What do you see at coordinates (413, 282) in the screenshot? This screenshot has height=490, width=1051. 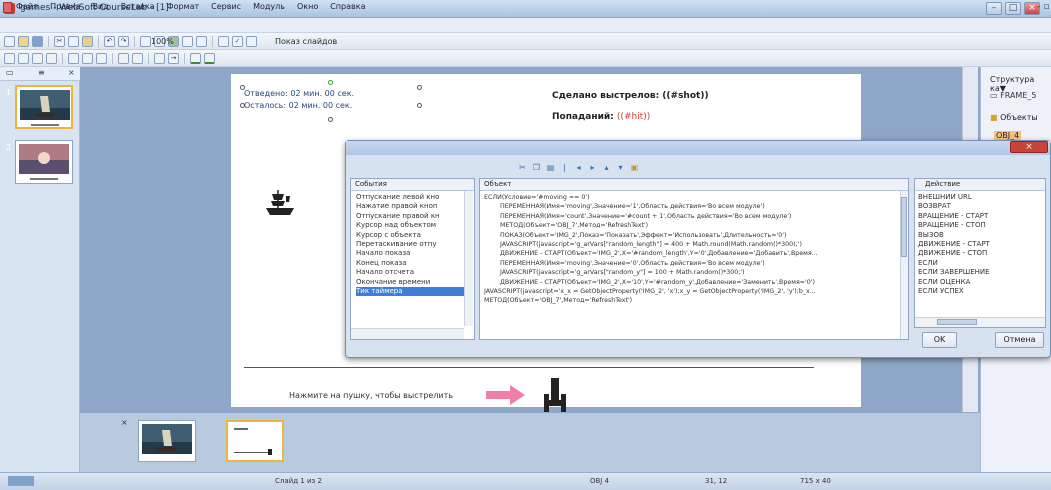 I see `event-item: Окончание времени` at bounding box center [413, 282].